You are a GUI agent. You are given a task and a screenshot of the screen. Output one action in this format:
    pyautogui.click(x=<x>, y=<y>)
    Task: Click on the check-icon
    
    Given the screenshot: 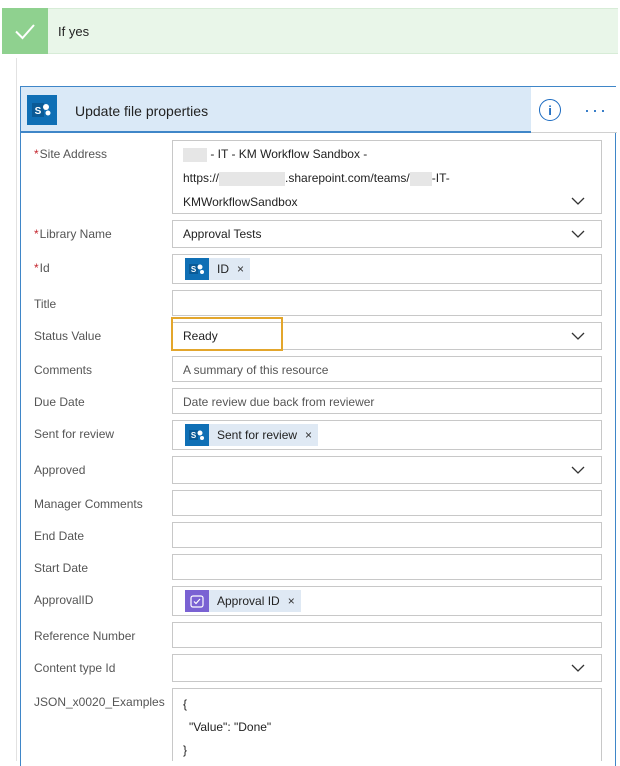 What is the action you would take?
    pyautogui.click(x=25, y=31)
    